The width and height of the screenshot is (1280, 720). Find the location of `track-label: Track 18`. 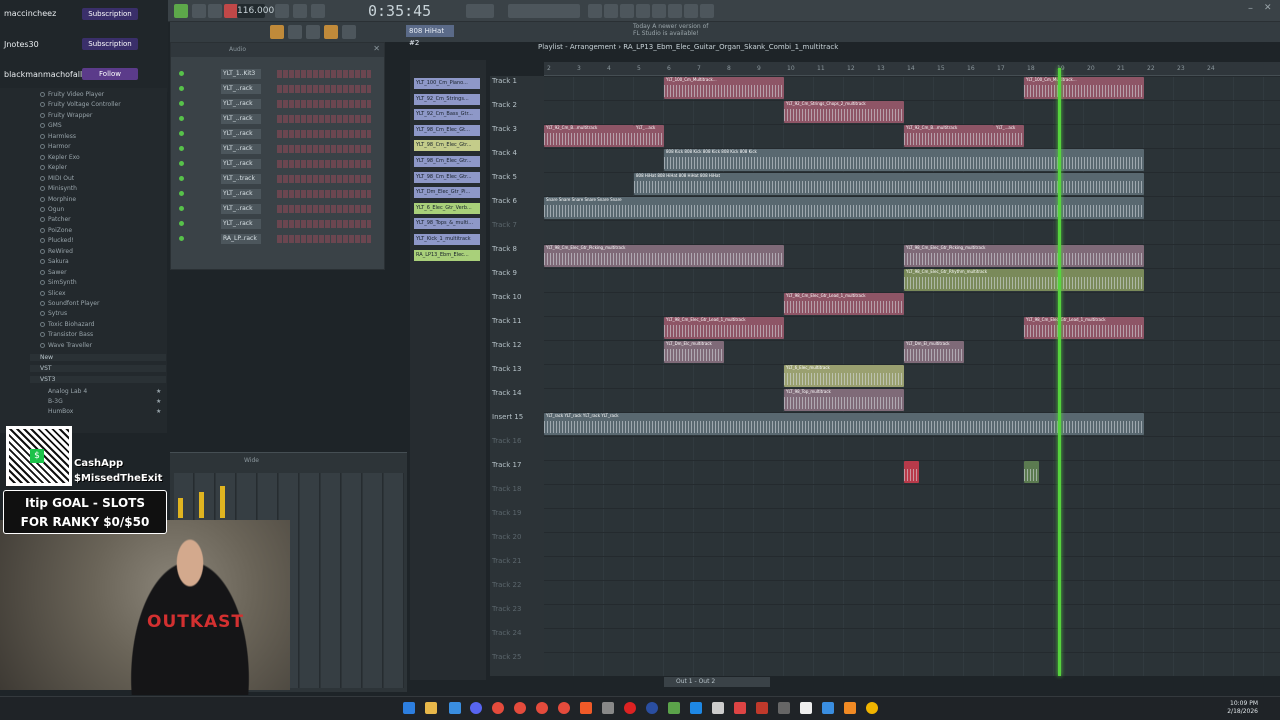

track-label: Track 18 is located at coordinates (506, 489).